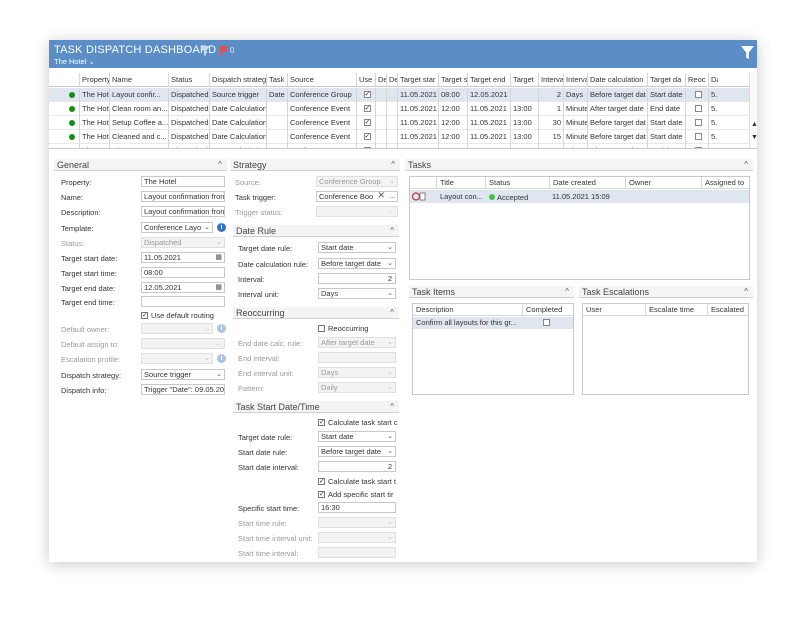 The image size is (805, 619). What do you see at coordinates (747, 52) in the screenshot?
I see `filter-large-icon` at bounding box center [747, 52].